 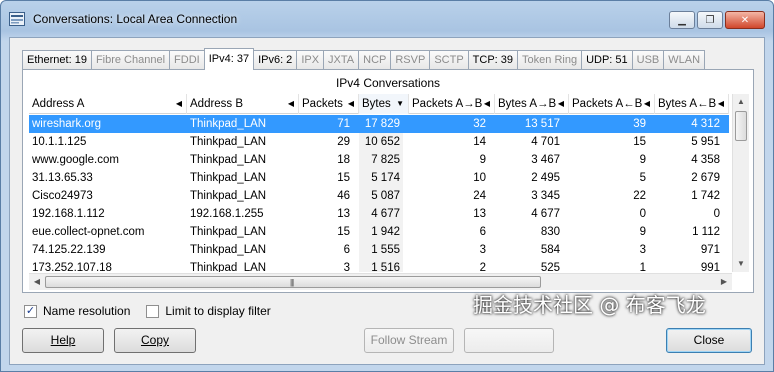 What do you see at coordinates (542, 124) in the screenshot?
I see `cell-bytes-a-b: 13 517` at bounding box center [542, 124].